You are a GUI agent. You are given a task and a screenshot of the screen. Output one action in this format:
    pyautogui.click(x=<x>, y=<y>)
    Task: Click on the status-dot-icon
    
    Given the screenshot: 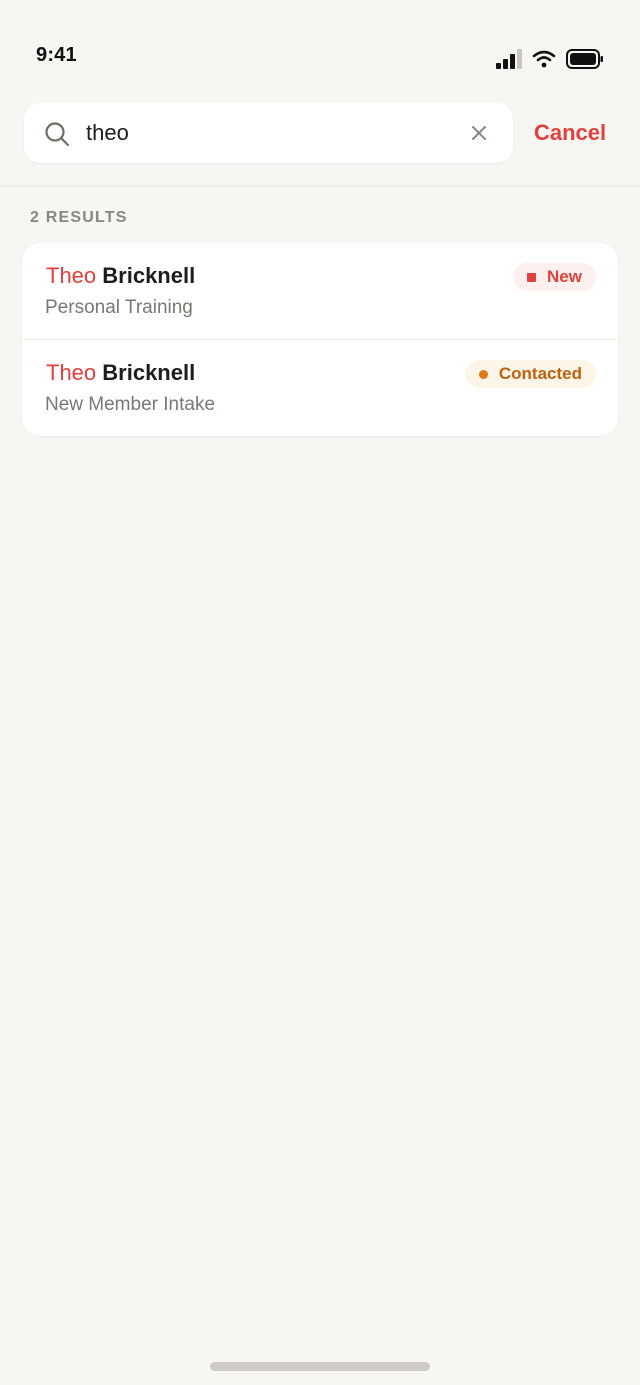 What is the action you would take?
    pyautogui.click(x=483, y=374)
    